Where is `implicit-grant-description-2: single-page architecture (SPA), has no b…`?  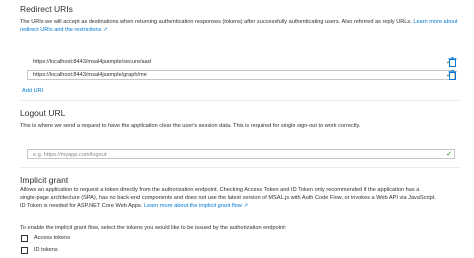
implicit-grant-description-2: single-page architecture (SPA), has no b… is located at coordinates (228, 198).